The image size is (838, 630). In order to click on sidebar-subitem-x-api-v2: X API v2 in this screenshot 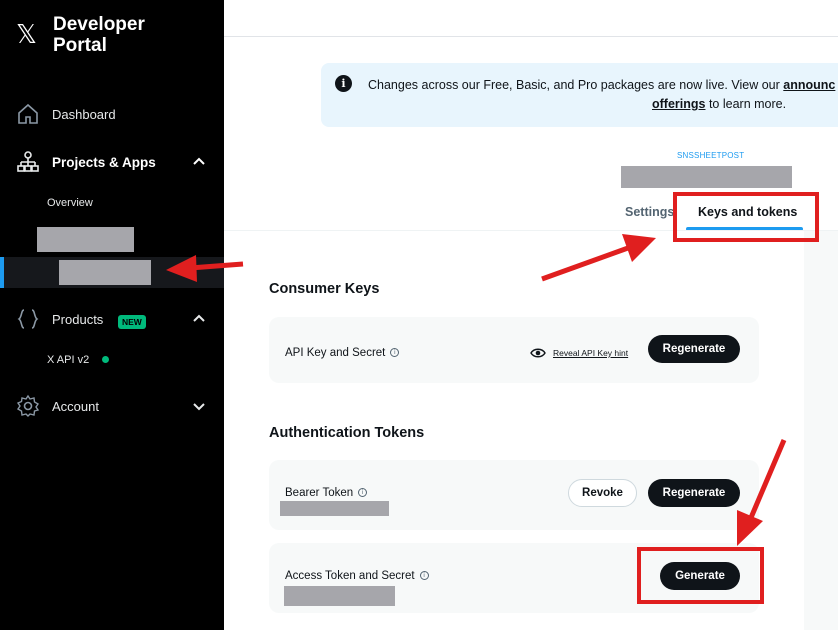, I will do `click(68, 360)`.